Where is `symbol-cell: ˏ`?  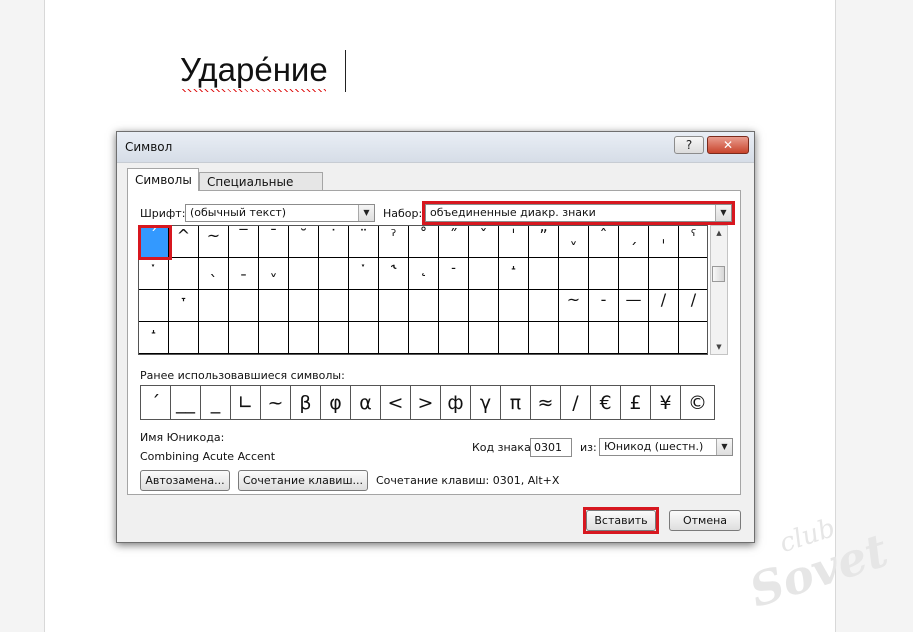 symbol-cell: ˏ is located at coordinates (634, 242).